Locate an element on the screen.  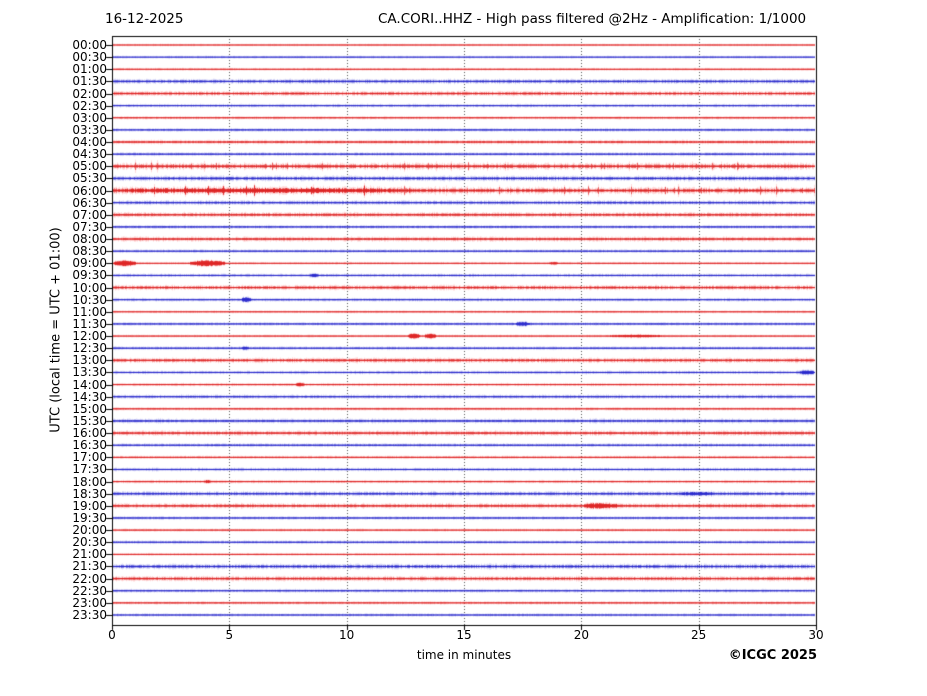
x-axis-label: 25 is located at coordinates (699, 635).